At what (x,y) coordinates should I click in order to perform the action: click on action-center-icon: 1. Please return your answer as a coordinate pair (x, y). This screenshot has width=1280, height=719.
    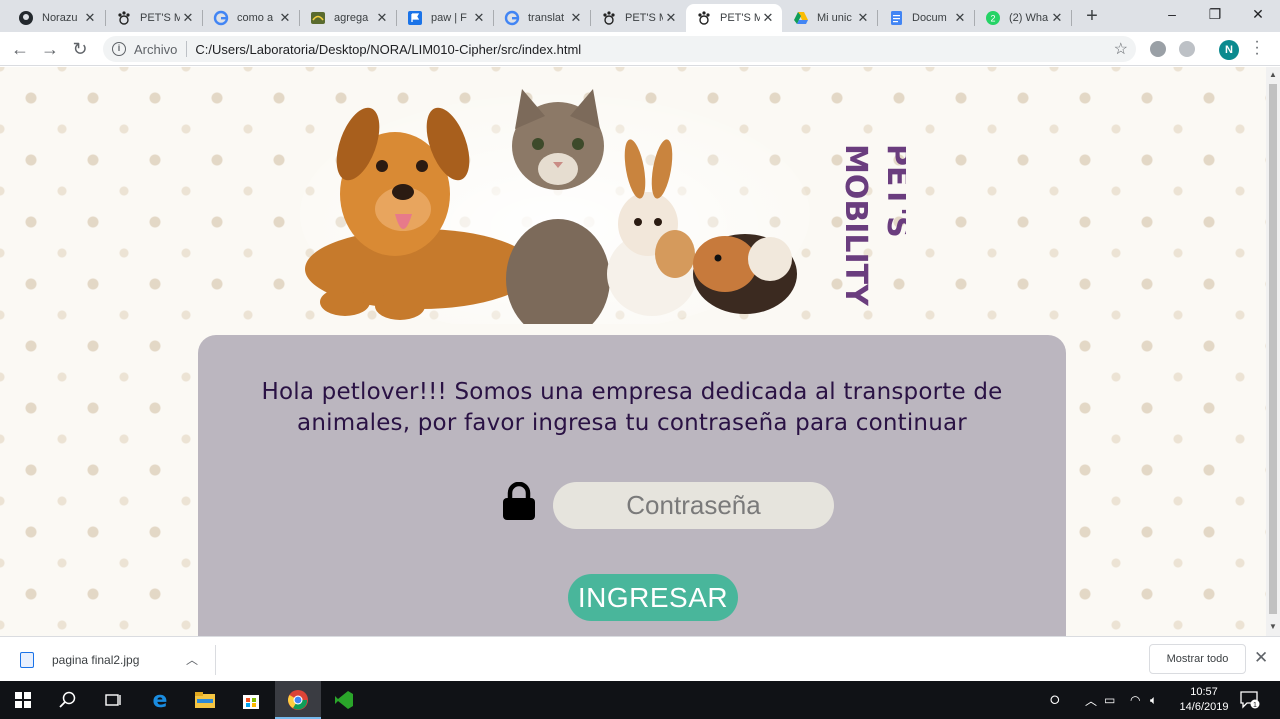
    Looking at the image, I should click on (1250, 700).